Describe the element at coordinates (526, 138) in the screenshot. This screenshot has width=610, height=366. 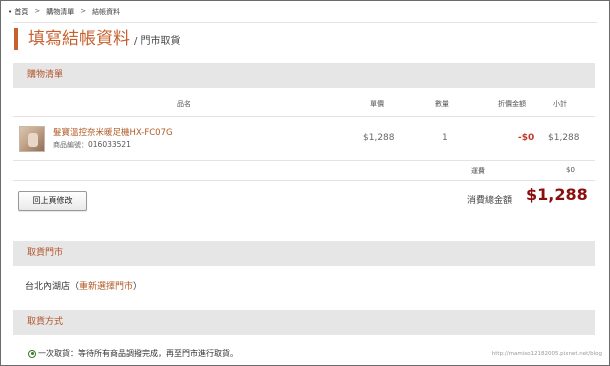
I see `item-discount: -$0` at that location.